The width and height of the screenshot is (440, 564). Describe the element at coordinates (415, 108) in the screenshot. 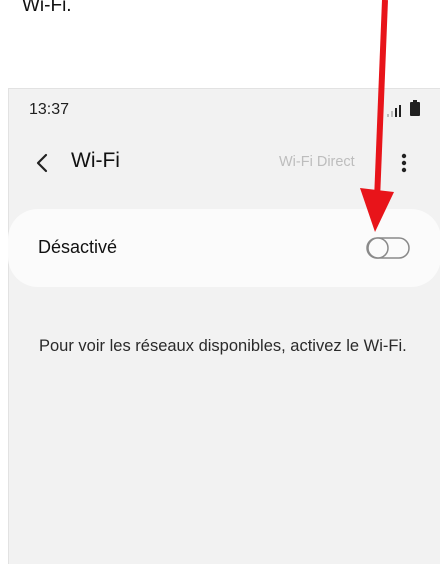

I see `battery-icon` at that location.